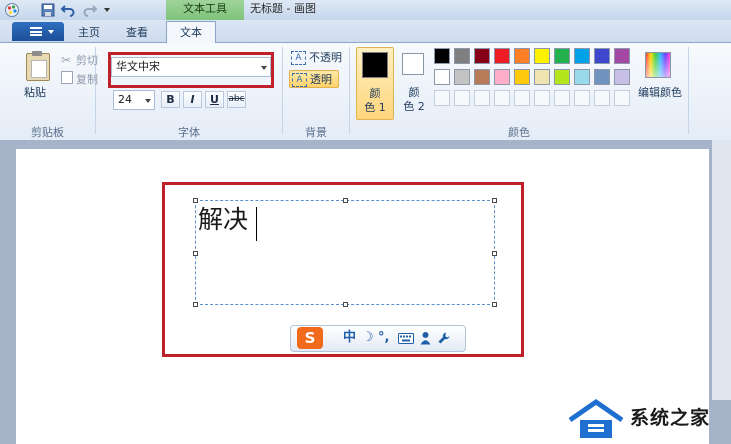 The height and width of the screenshot is (444, 731). Describe the element at coordinates (375, 107) in the screenshot. I see `color1-label-line2: 色 1` at that location.